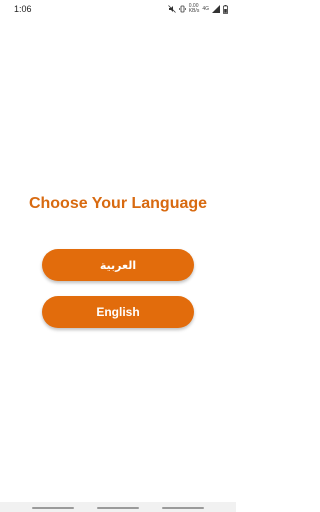 This screenshot has width=320, height=512. I want to click on english-language-label: English, so click(118, 312).